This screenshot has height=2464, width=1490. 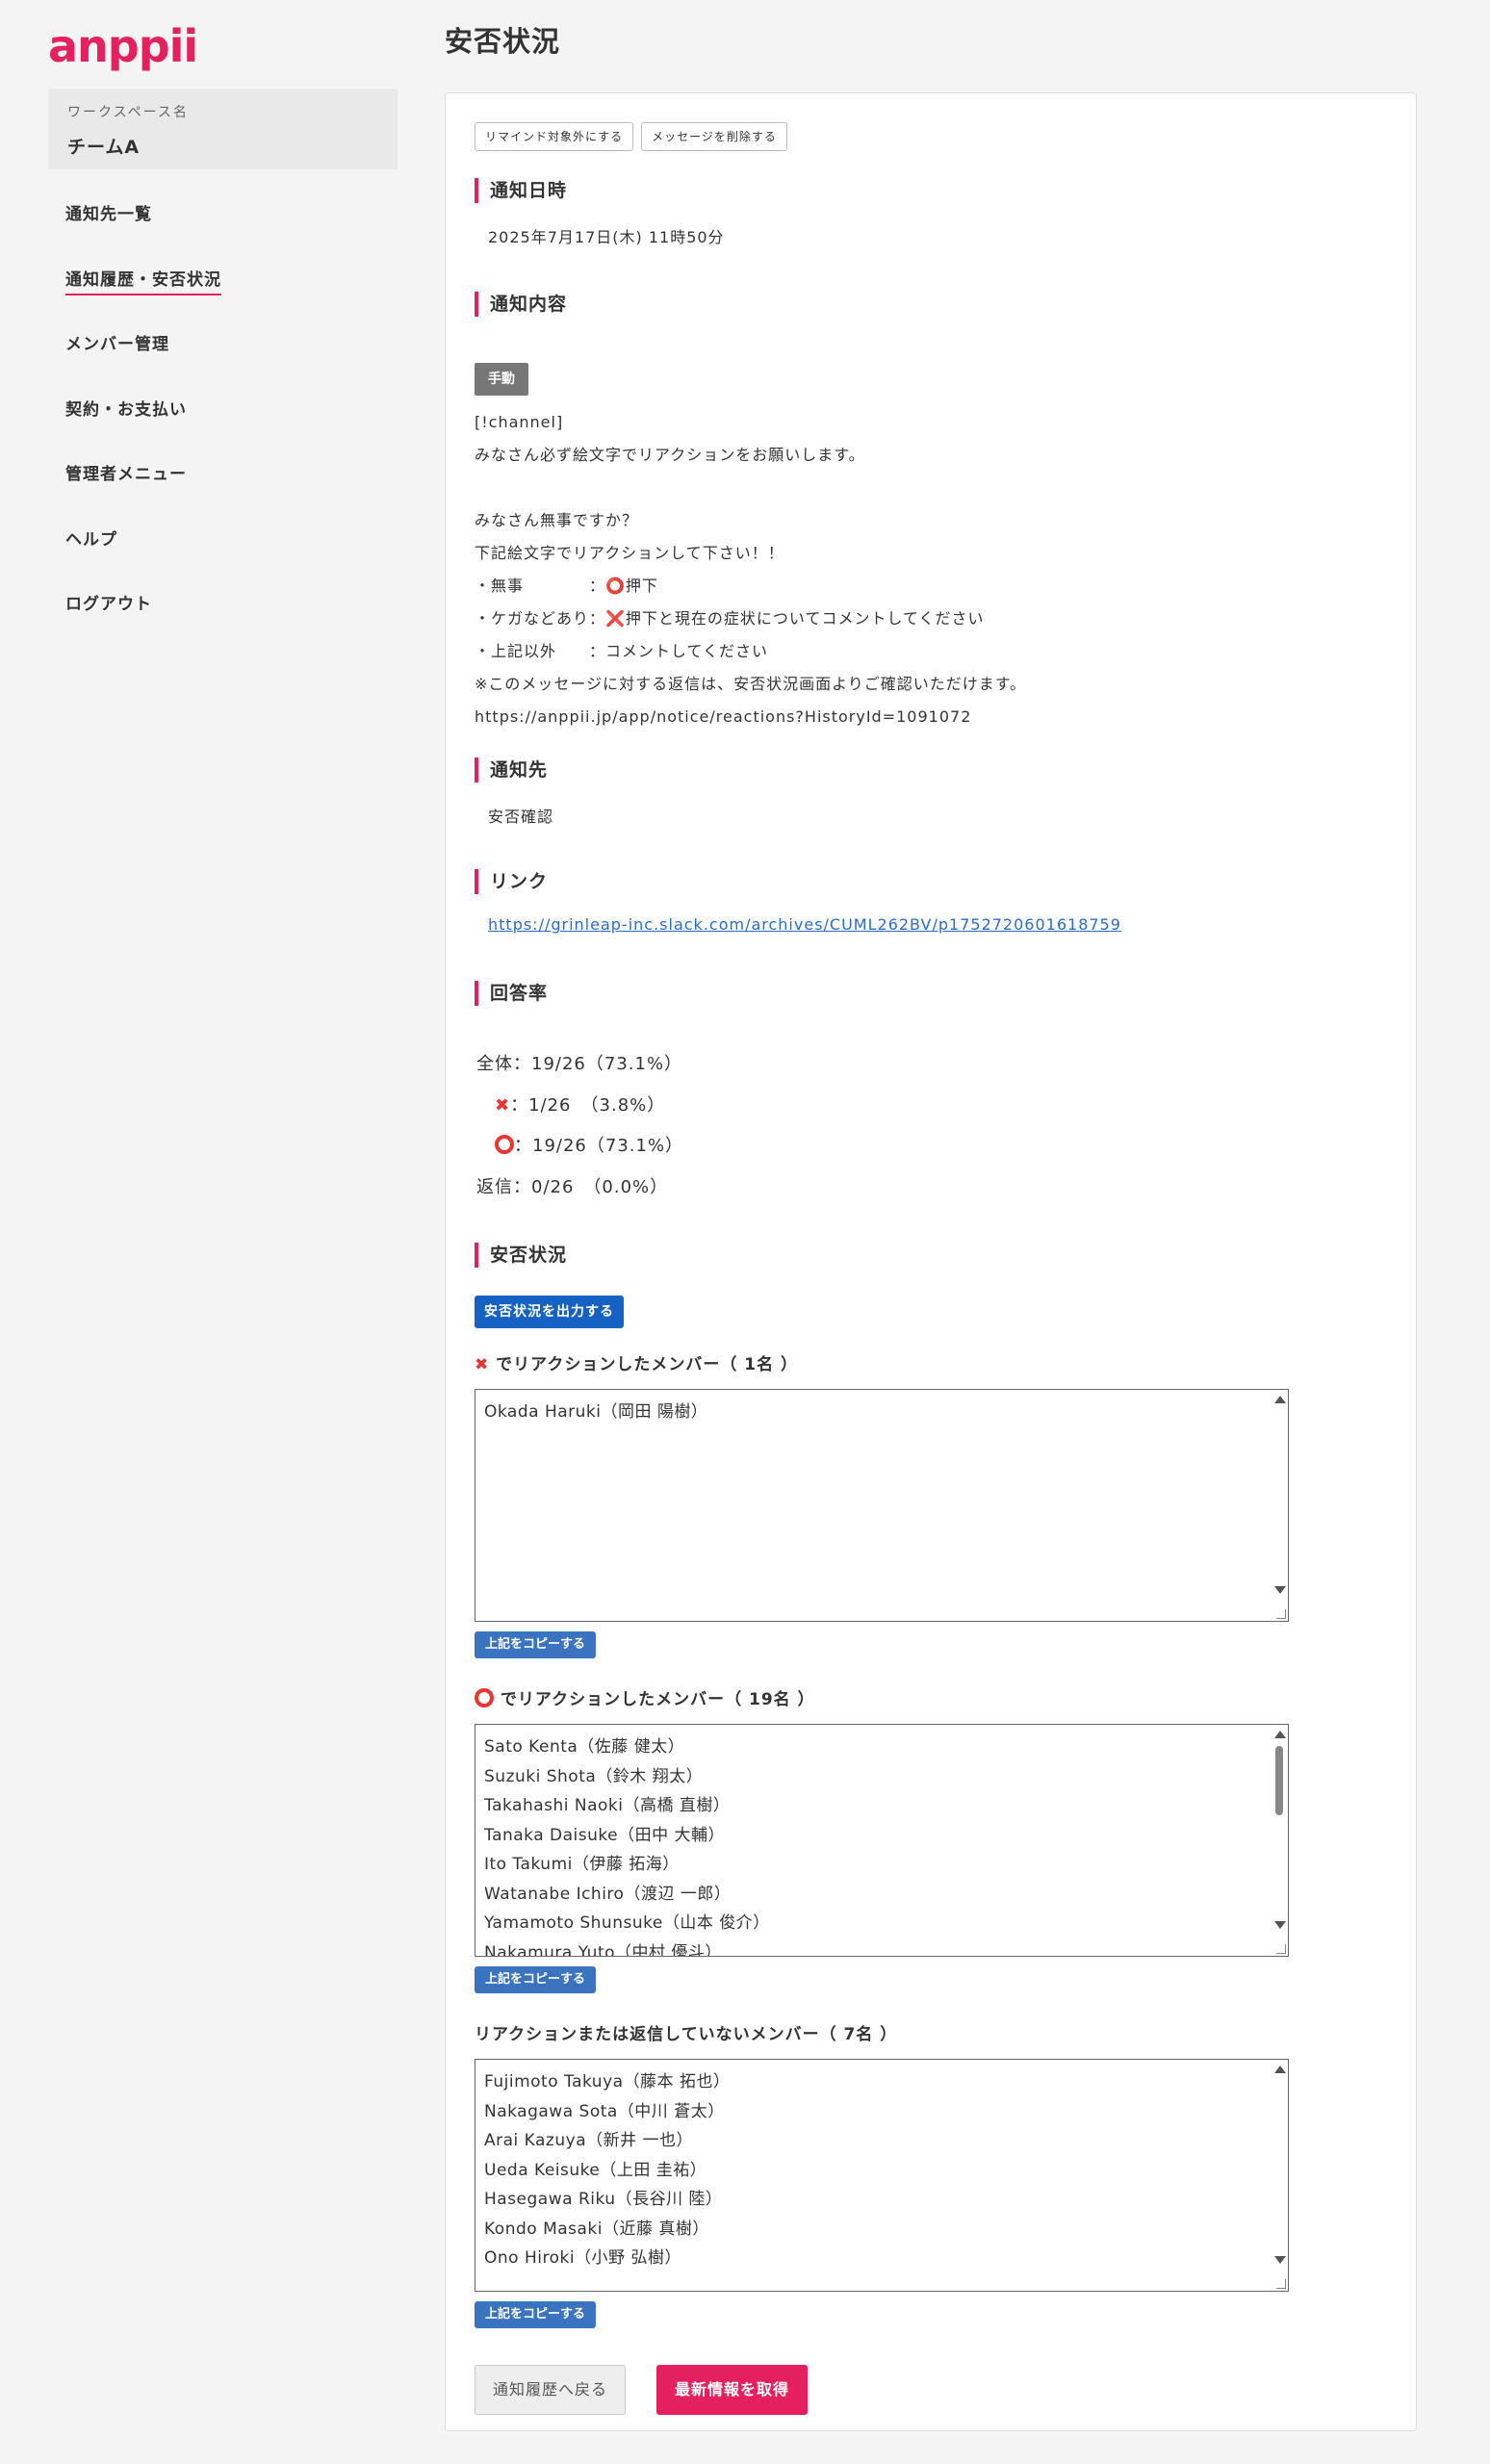 I want to click on page-title: 安否状況, so click(x=503, y=41).